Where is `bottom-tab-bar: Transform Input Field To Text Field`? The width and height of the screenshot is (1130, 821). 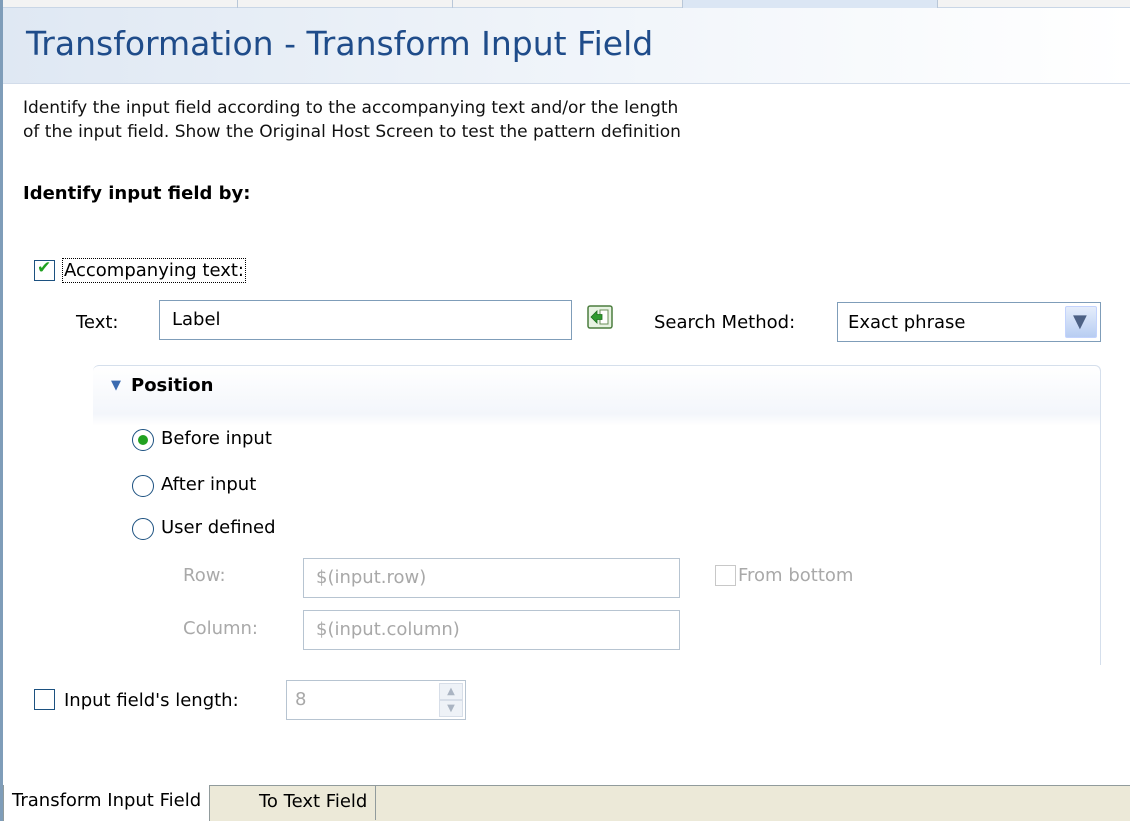
bottom-tab-bar: Transform Input Field To Text Field is located at coordinates (566, 803).